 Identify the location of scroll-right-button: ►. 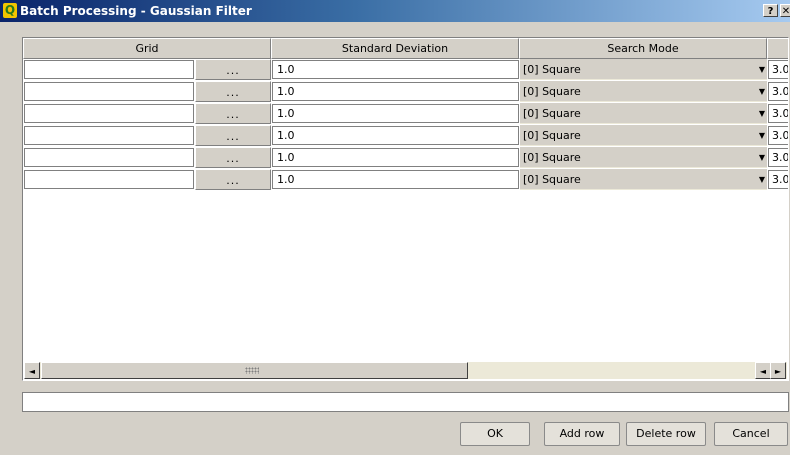
(778, 370).